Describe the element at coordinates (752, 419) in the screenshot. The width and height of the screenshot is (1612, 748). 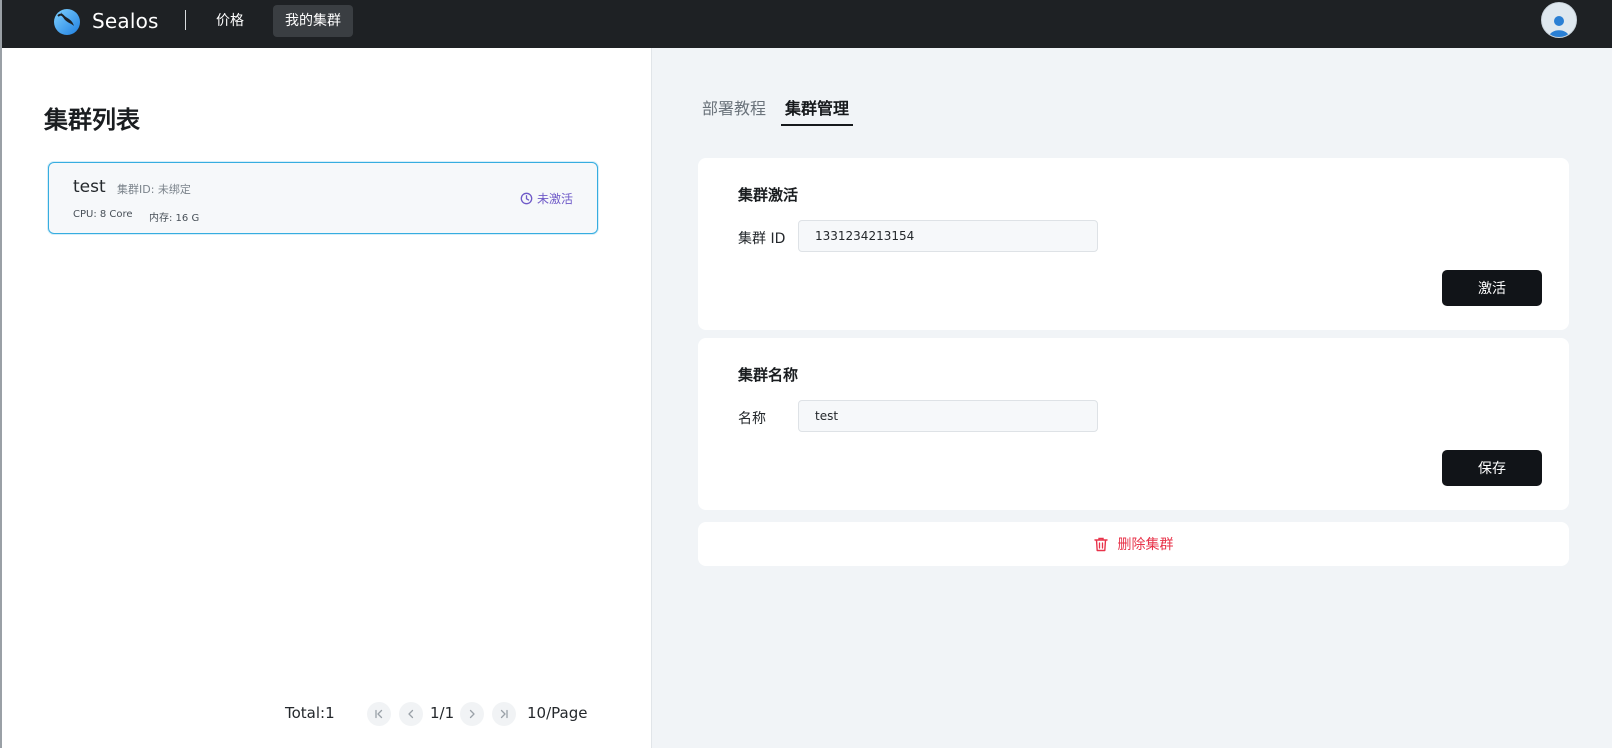
I see `cluster-name-label: 名称` at that location.